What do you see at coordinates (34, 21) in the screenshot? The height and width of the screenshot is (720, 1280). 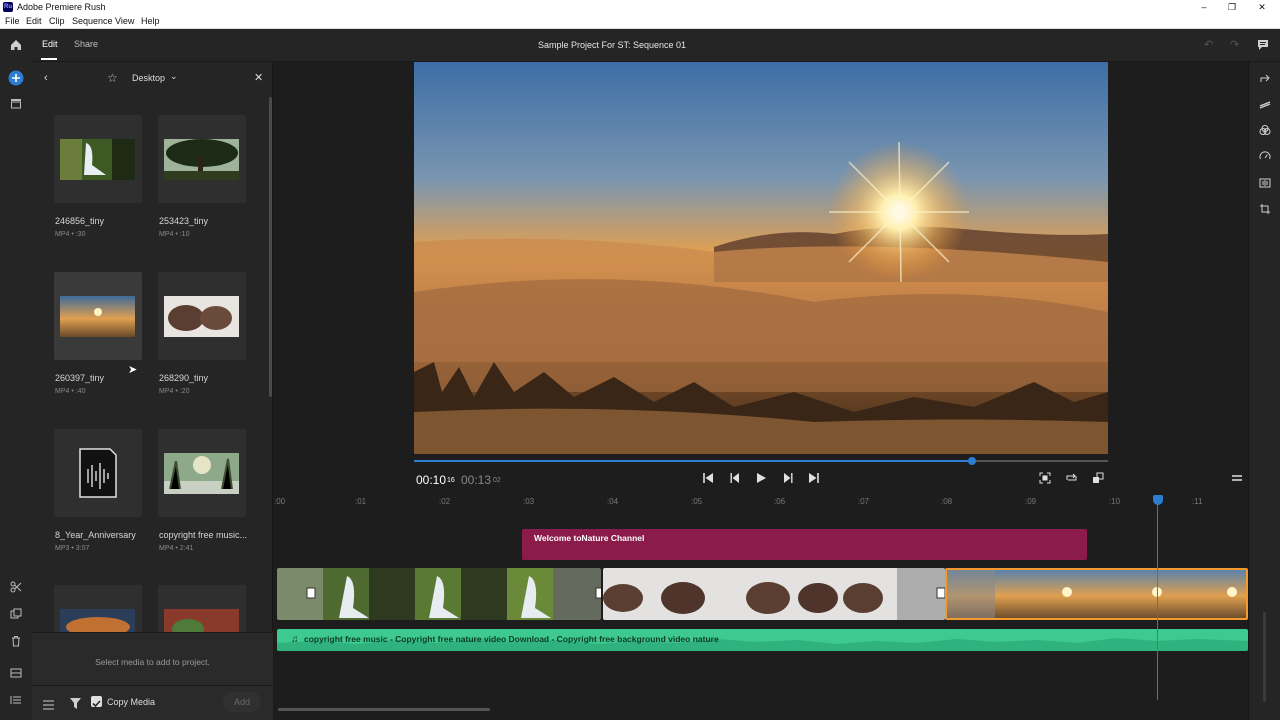 I see `menu-edit: Edit` at bounding box center [34, 21].